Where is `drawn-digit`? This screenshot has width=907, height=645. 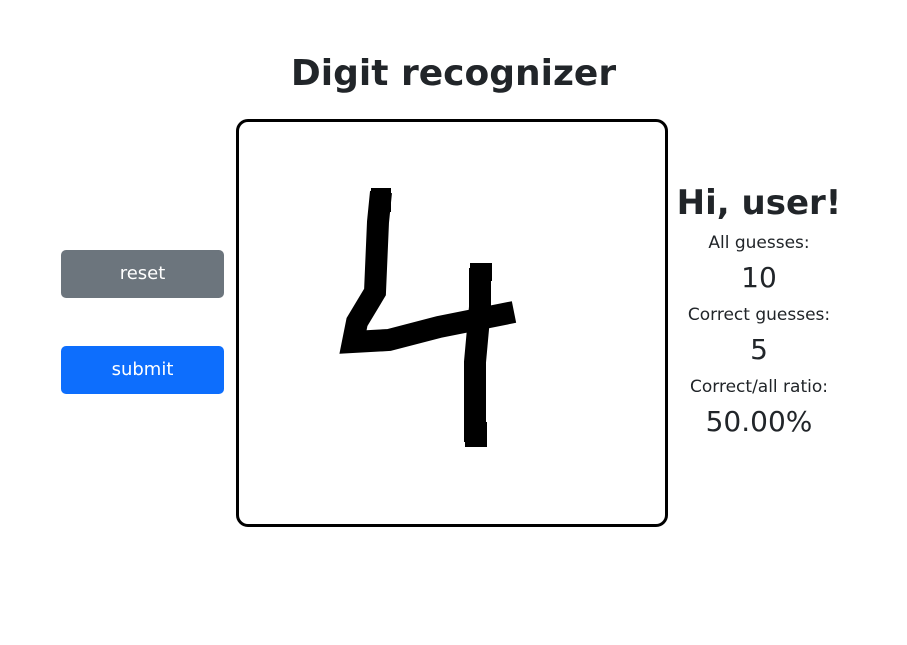
drawn-digit is located at coordinates (428, 317).